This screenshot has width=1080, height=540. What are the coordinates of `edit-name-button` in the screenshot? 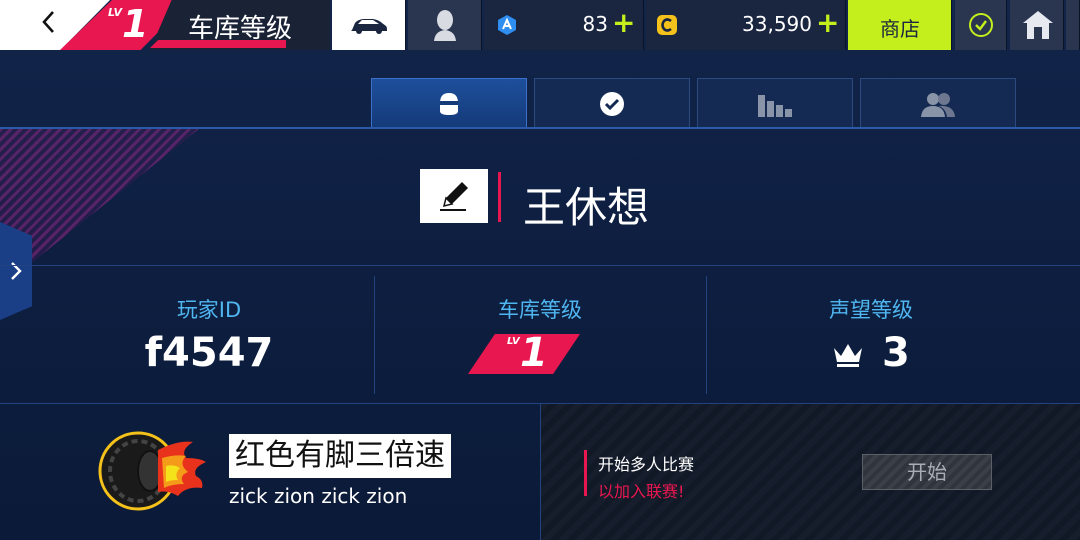 It's located at (454, 196).